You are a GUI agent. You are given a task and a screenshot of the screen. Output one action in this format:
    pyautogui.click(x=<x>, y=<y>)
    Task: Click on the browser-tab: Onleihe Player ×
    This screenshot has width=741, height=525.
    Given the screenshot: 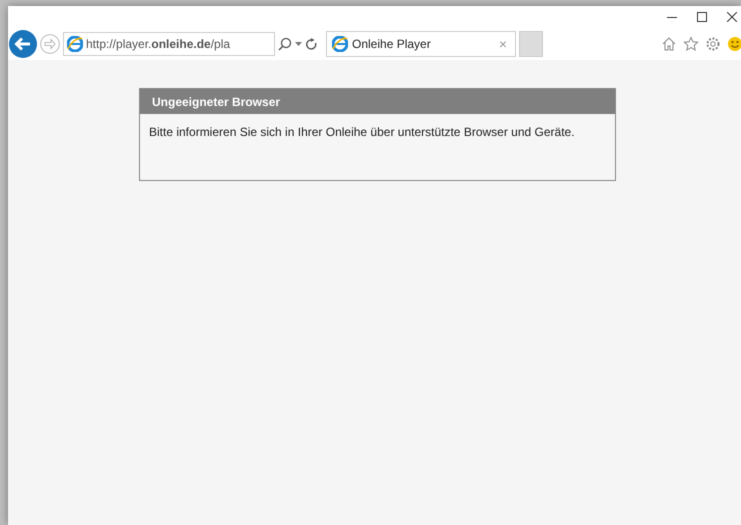 What is the action you would take?
    pyautogui.click(x=421, y=44)
    